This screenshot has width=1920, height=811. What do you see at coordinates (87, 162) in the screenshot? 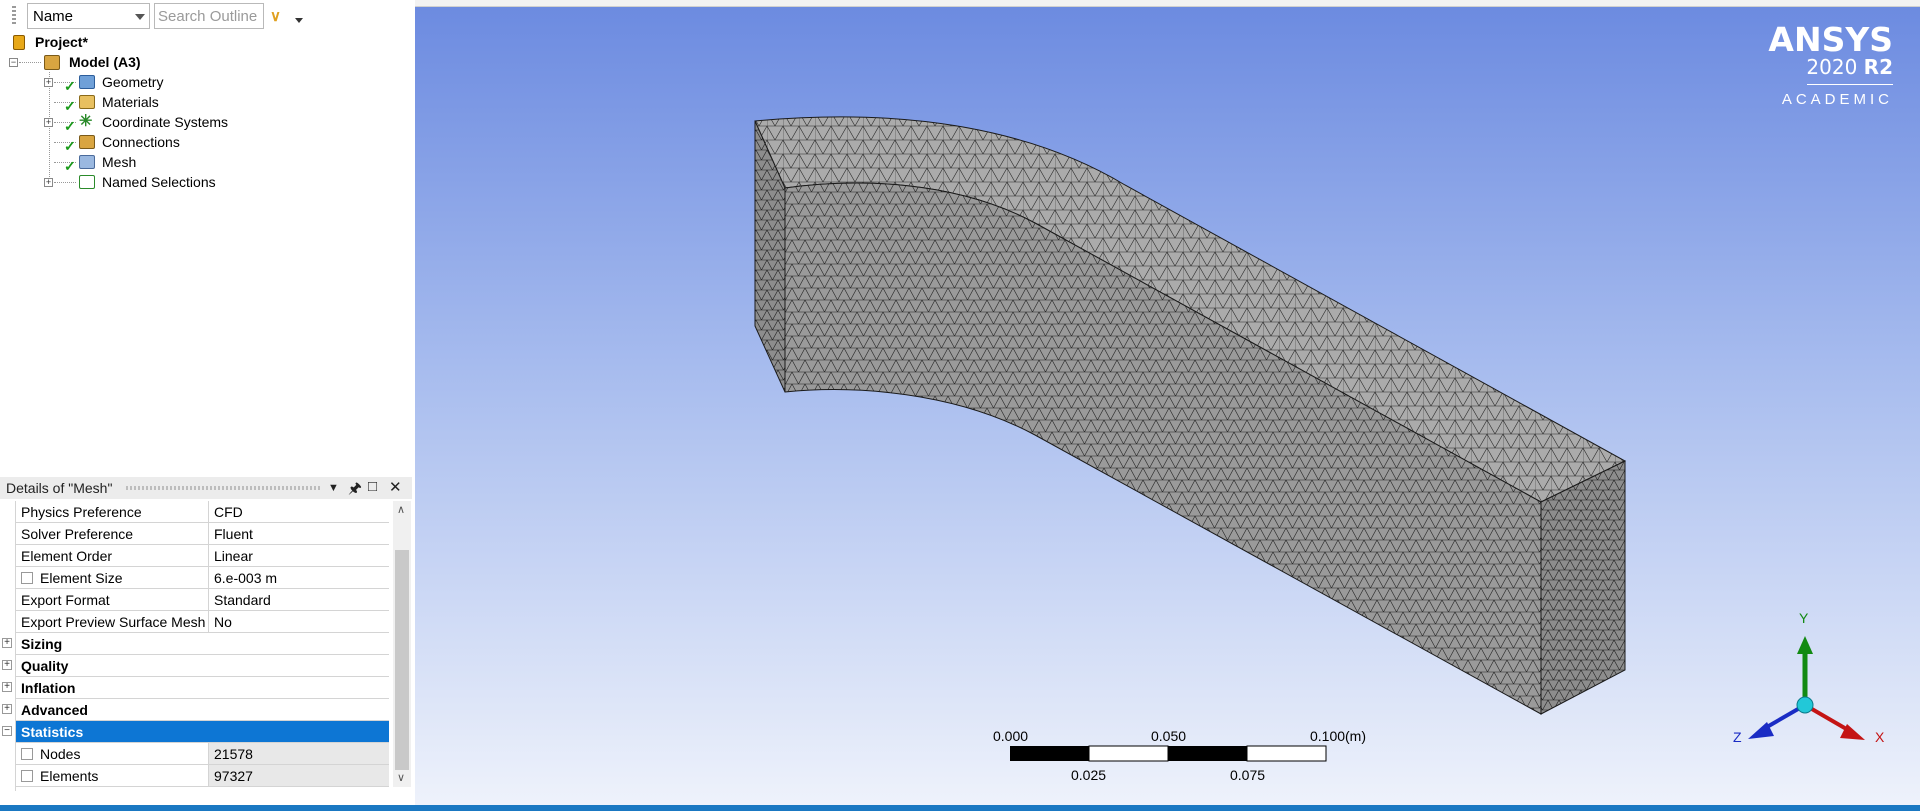
I see `mesh-icon` at bounding box center [87, 162].